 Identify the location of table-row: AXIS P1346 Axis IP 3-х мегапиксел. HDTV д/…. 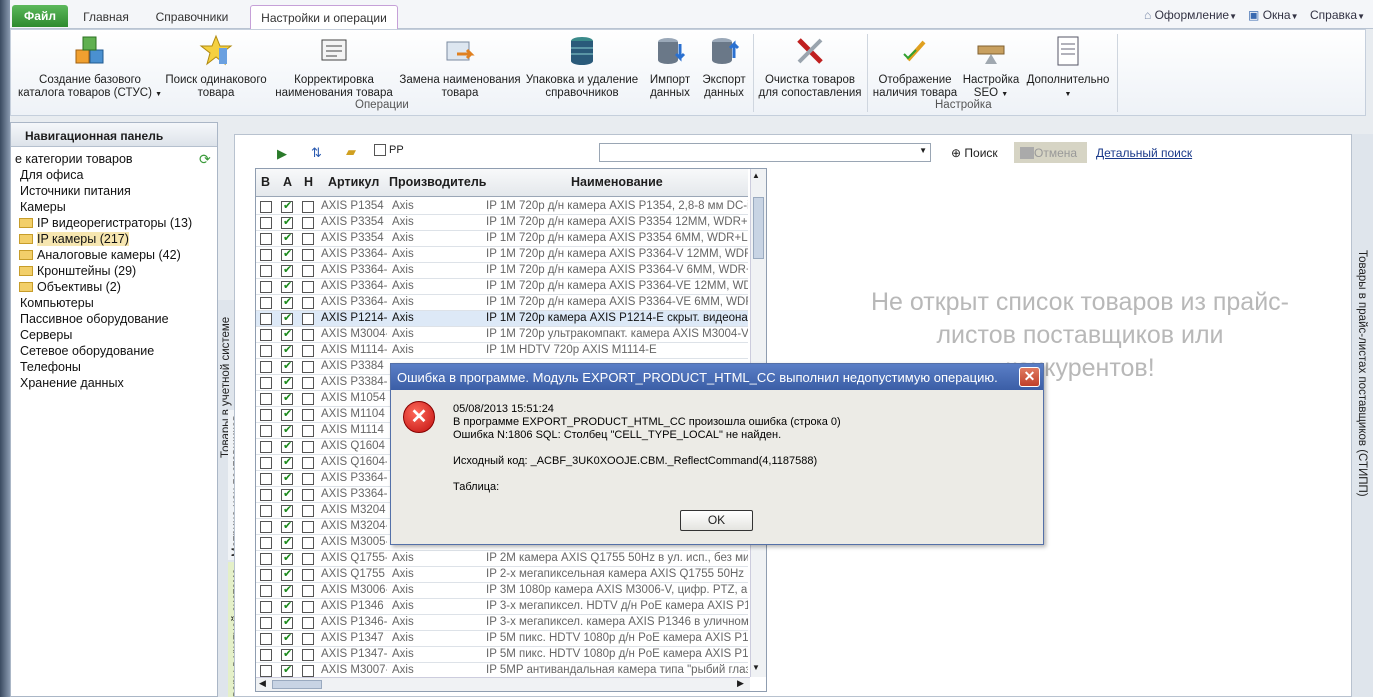
(502, 607).